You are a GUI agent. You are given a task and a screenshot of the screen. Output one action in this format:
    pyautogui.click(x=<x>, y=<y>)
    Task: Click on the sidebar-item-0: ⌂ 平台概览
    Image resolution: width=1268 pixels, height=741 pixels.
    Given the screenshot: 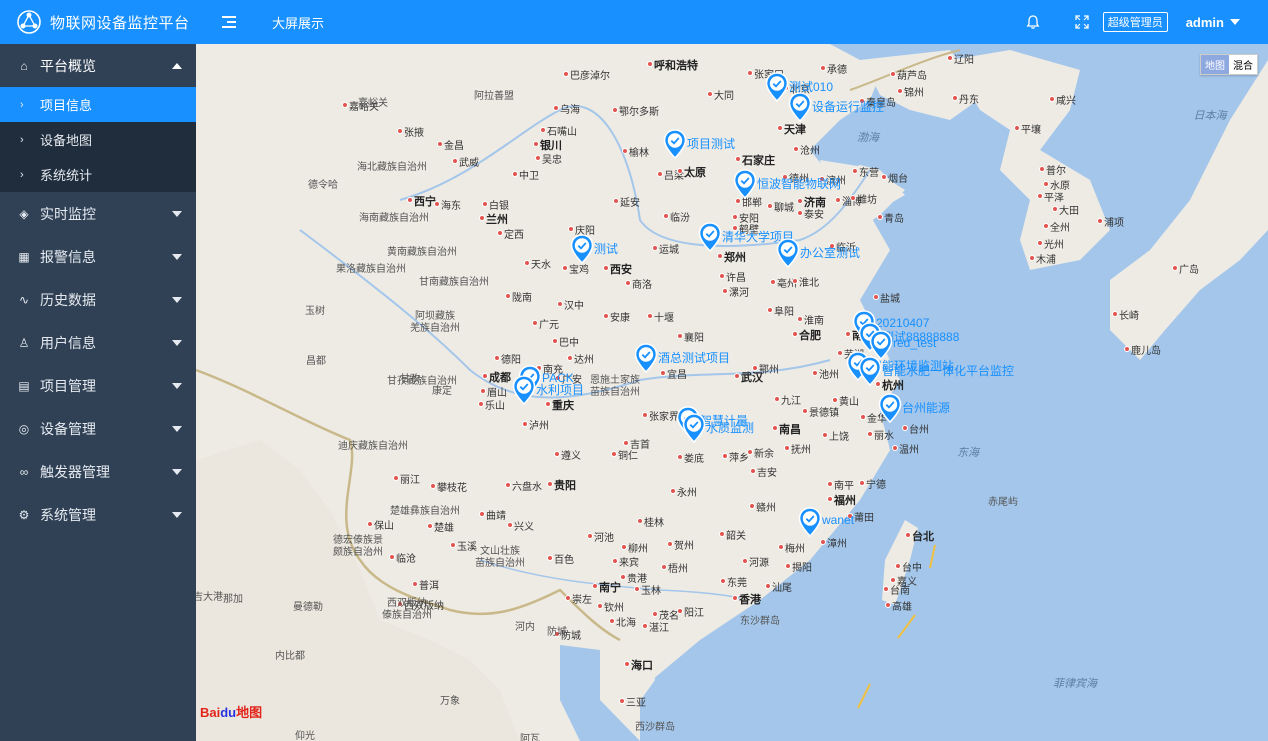 What is the action you would take?
    pyautogui.click(x=98, y=65)
    